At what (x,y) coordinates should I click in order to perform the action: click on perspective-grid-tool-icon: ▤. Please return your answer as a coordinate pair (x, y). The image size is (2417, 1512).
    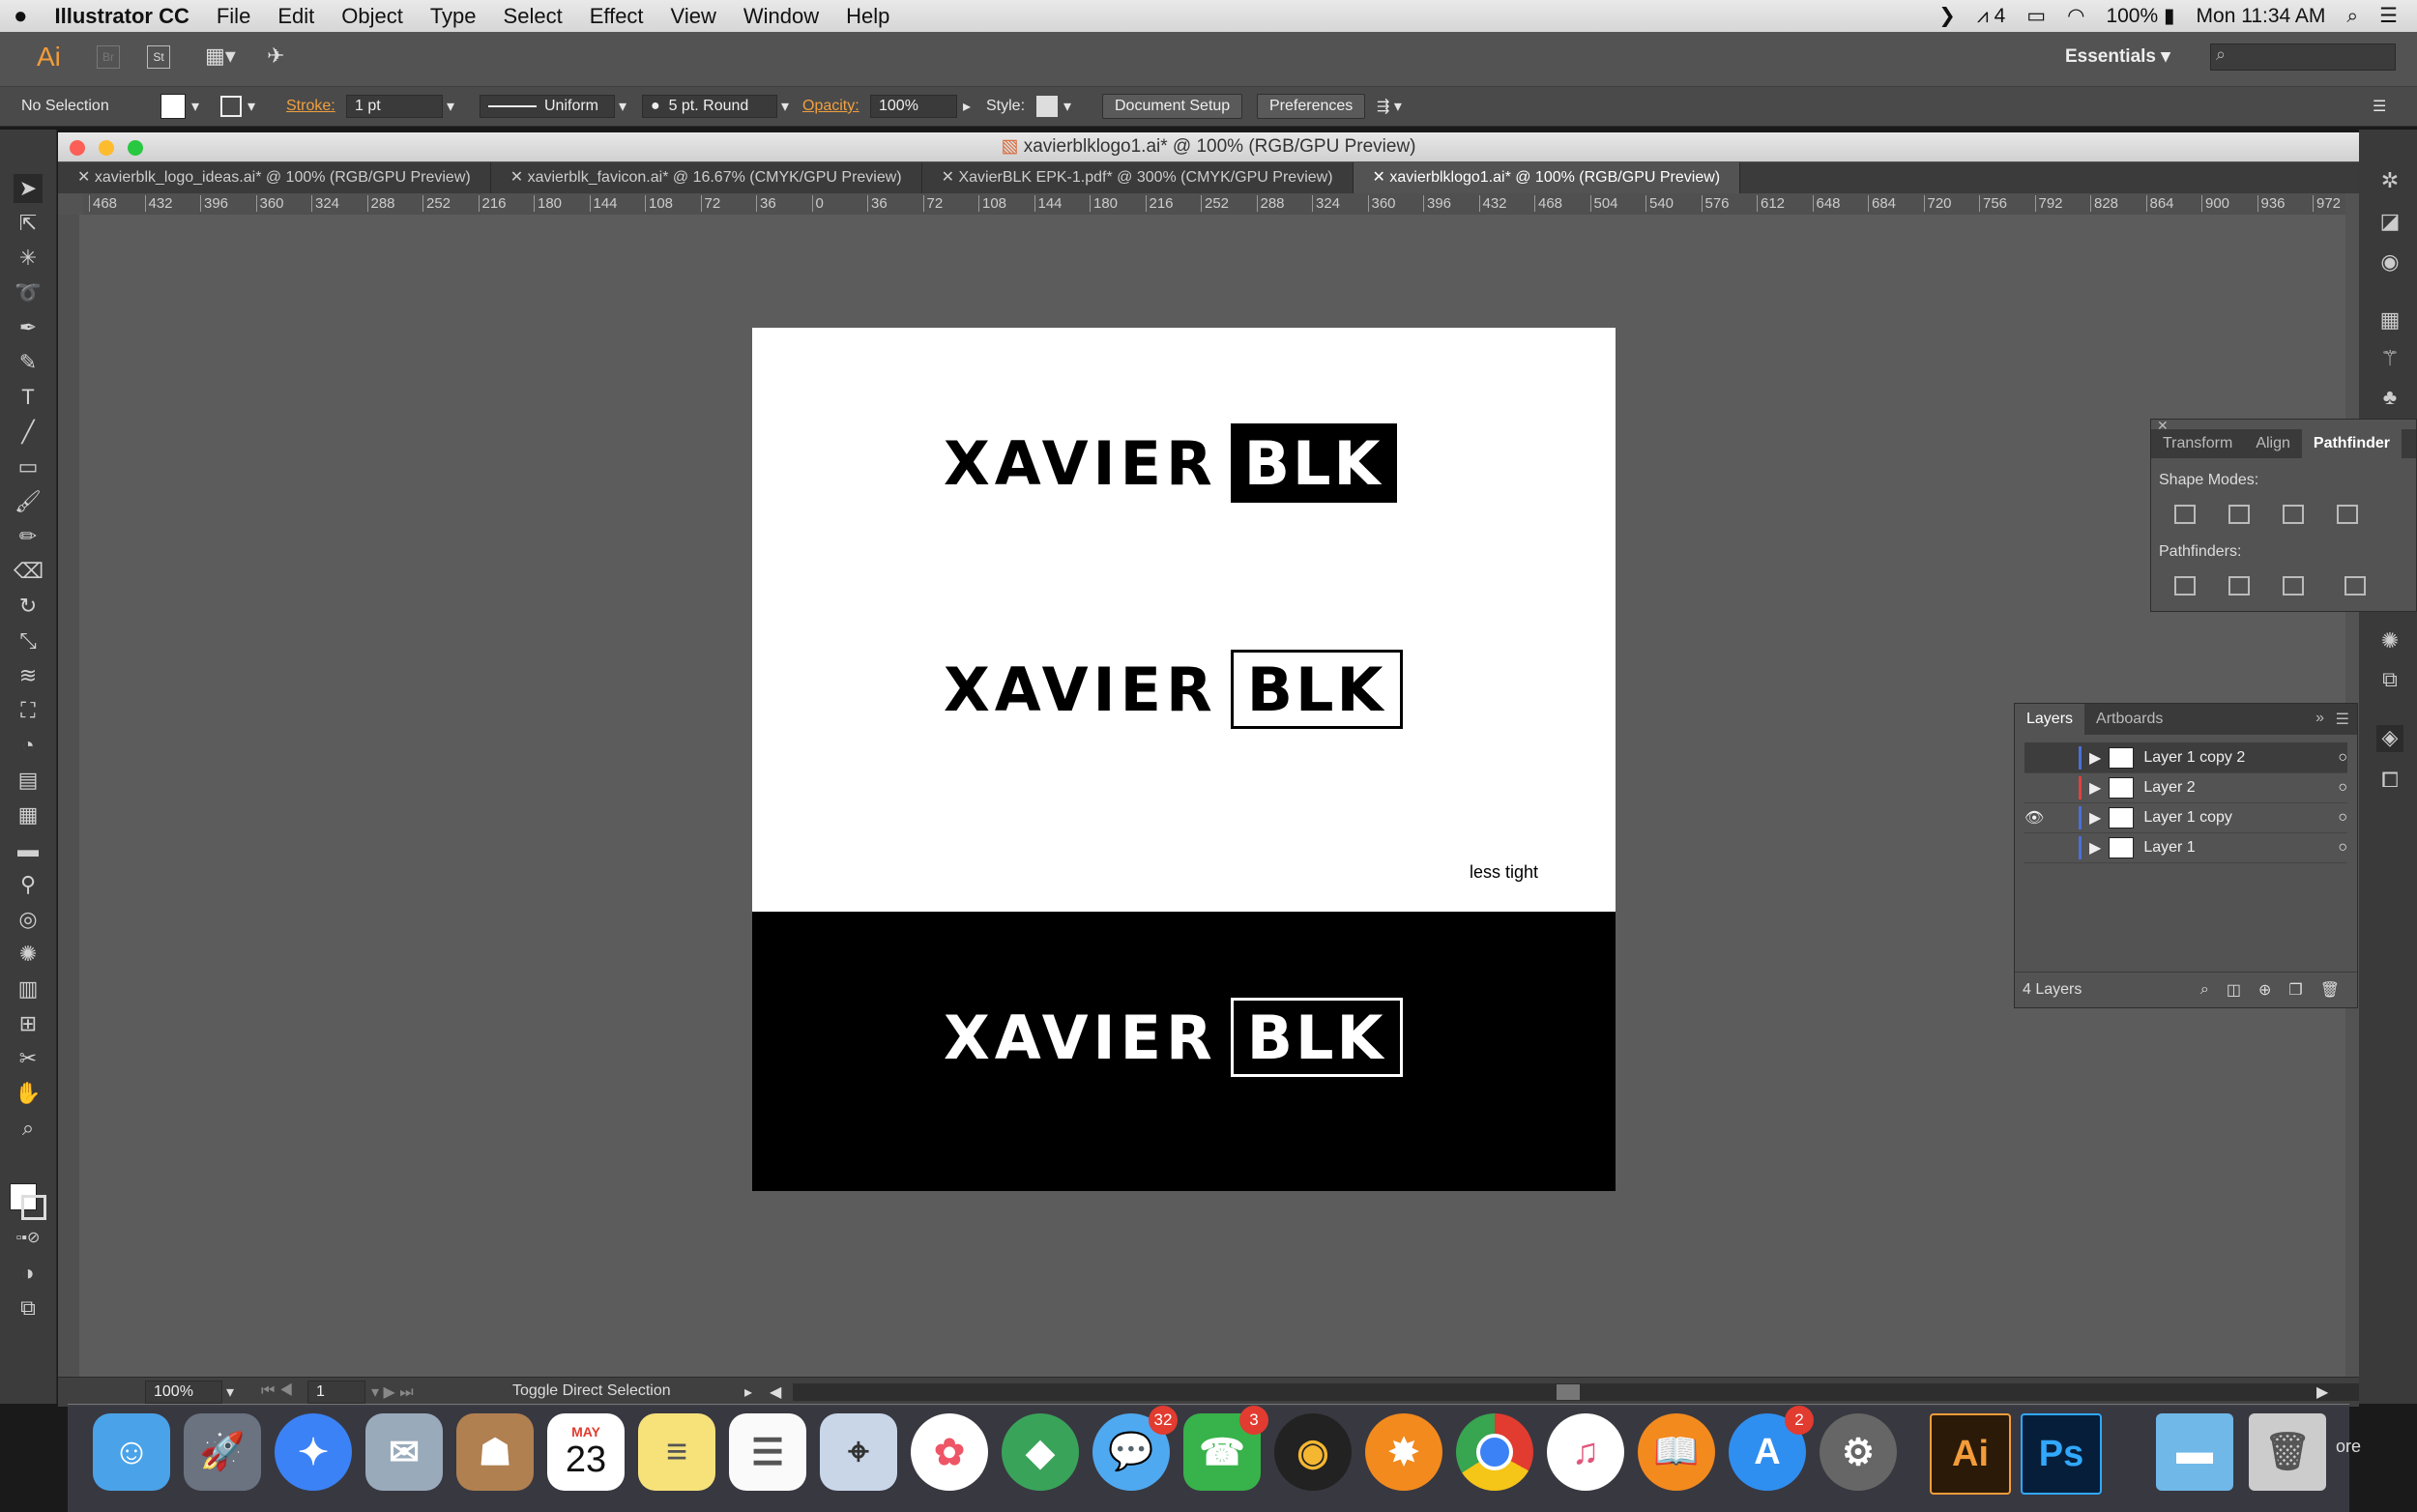
    Looking at the image, I should click on (29, 780).